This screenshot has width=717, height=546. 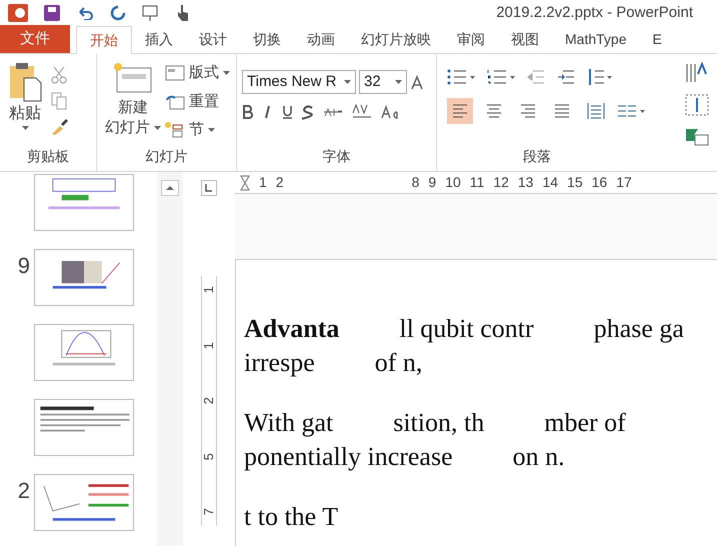 I want to click on slide-text: t to the T, so click(x=291, y=517).